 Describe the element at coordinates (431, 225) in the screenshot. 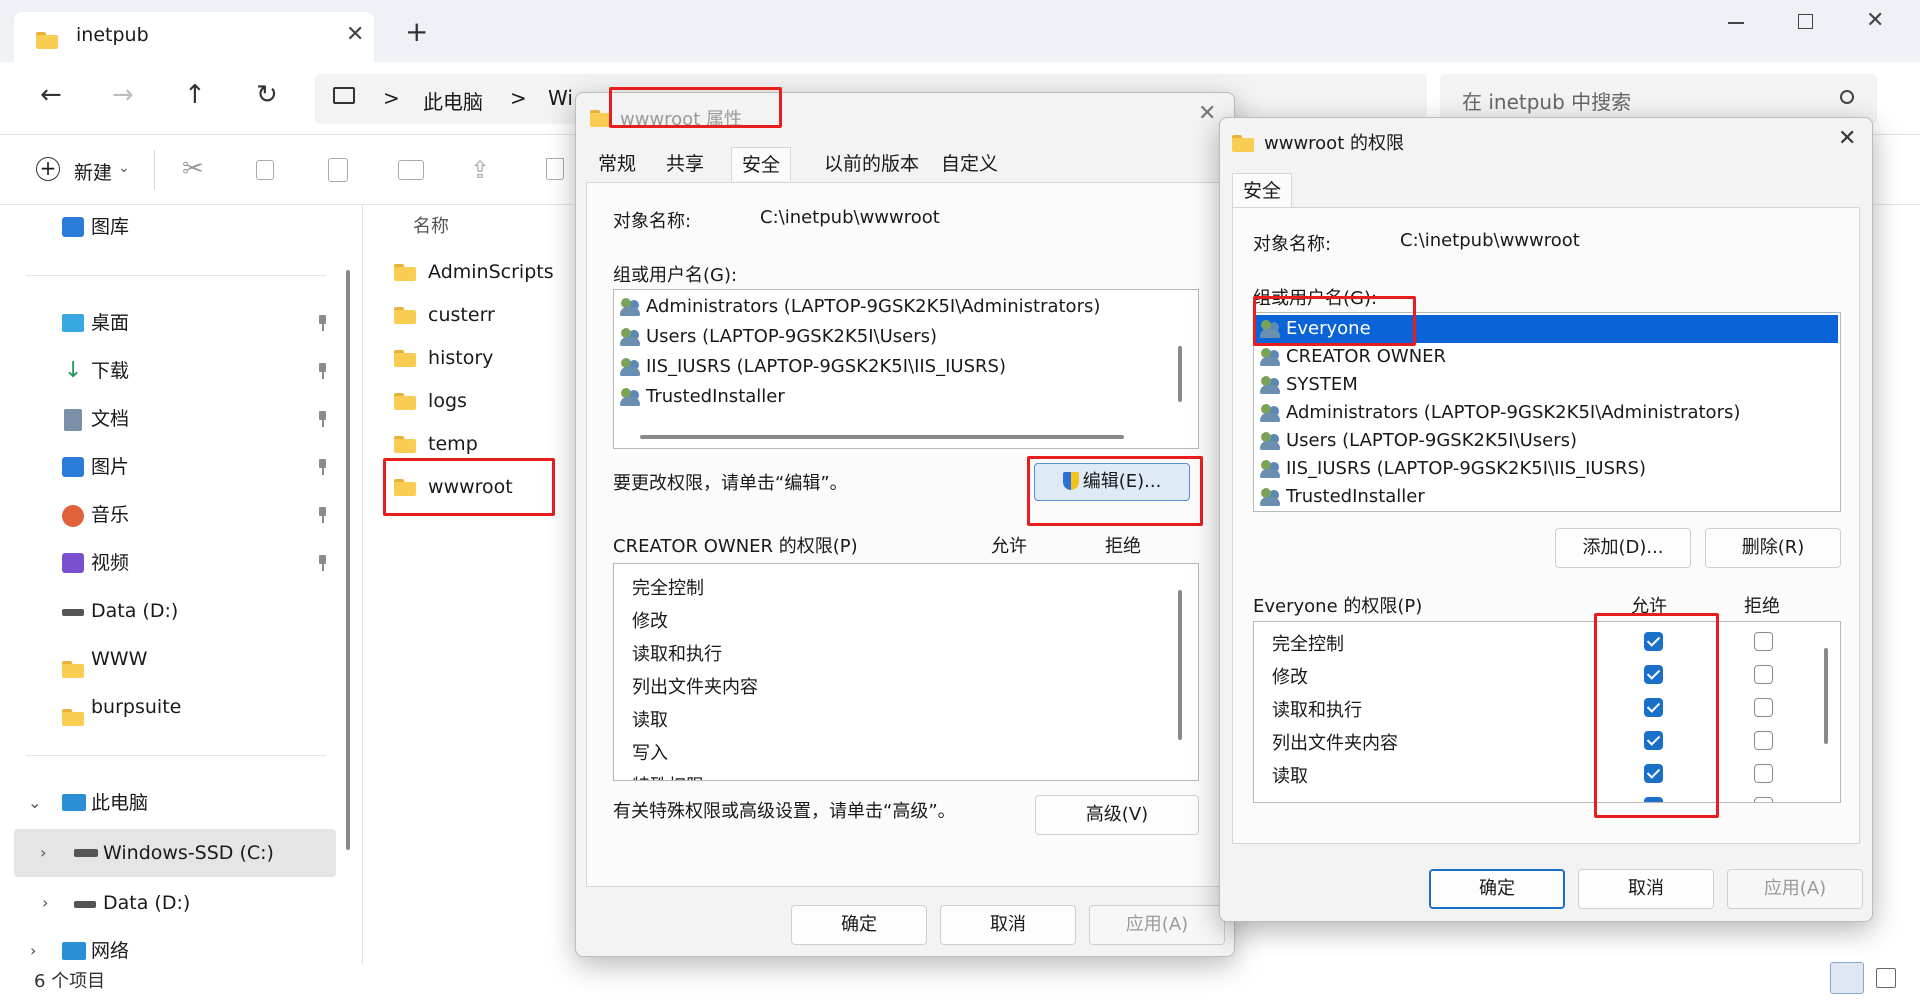

I see `column-header-name: 名称` at that location.